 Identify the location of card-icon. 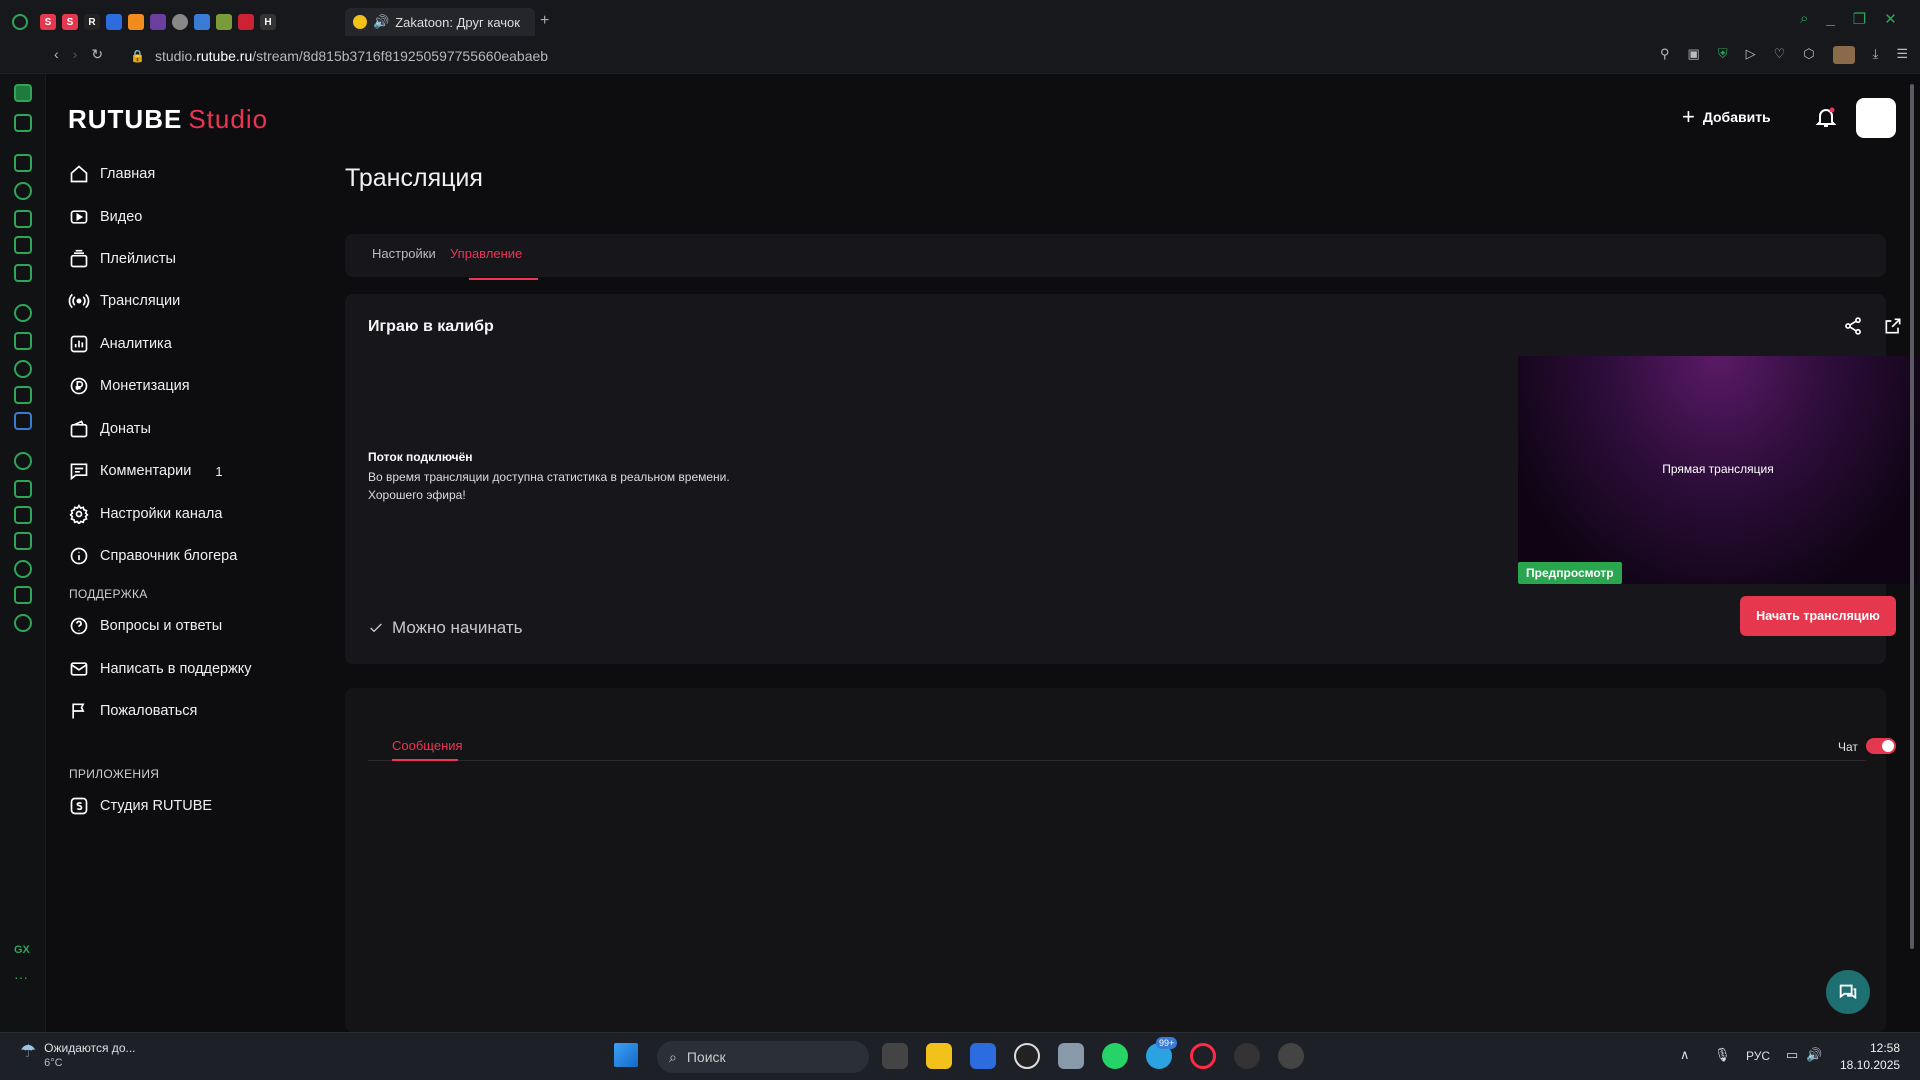
(23, 541).